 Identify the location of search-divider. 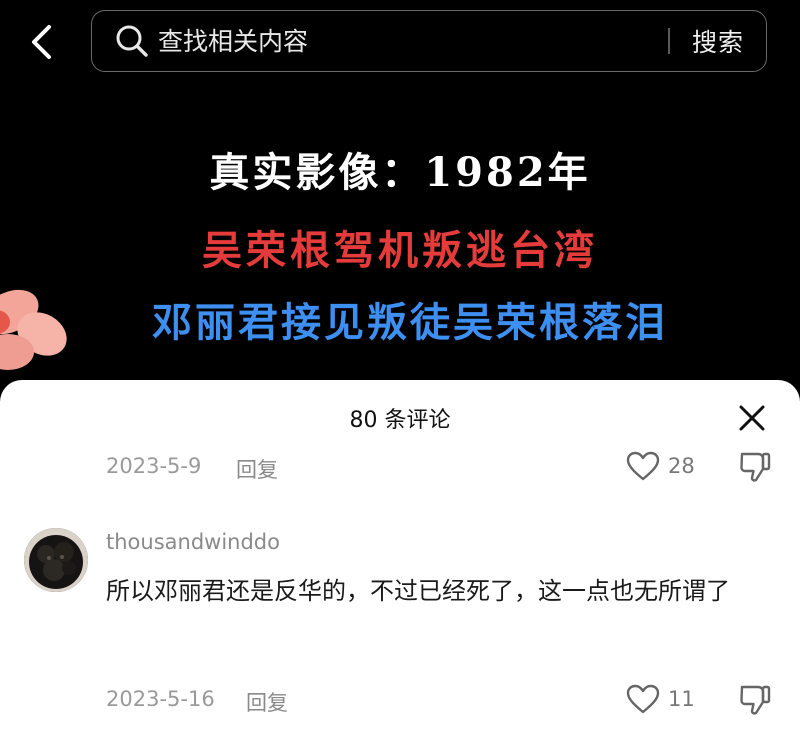
(668, 41).